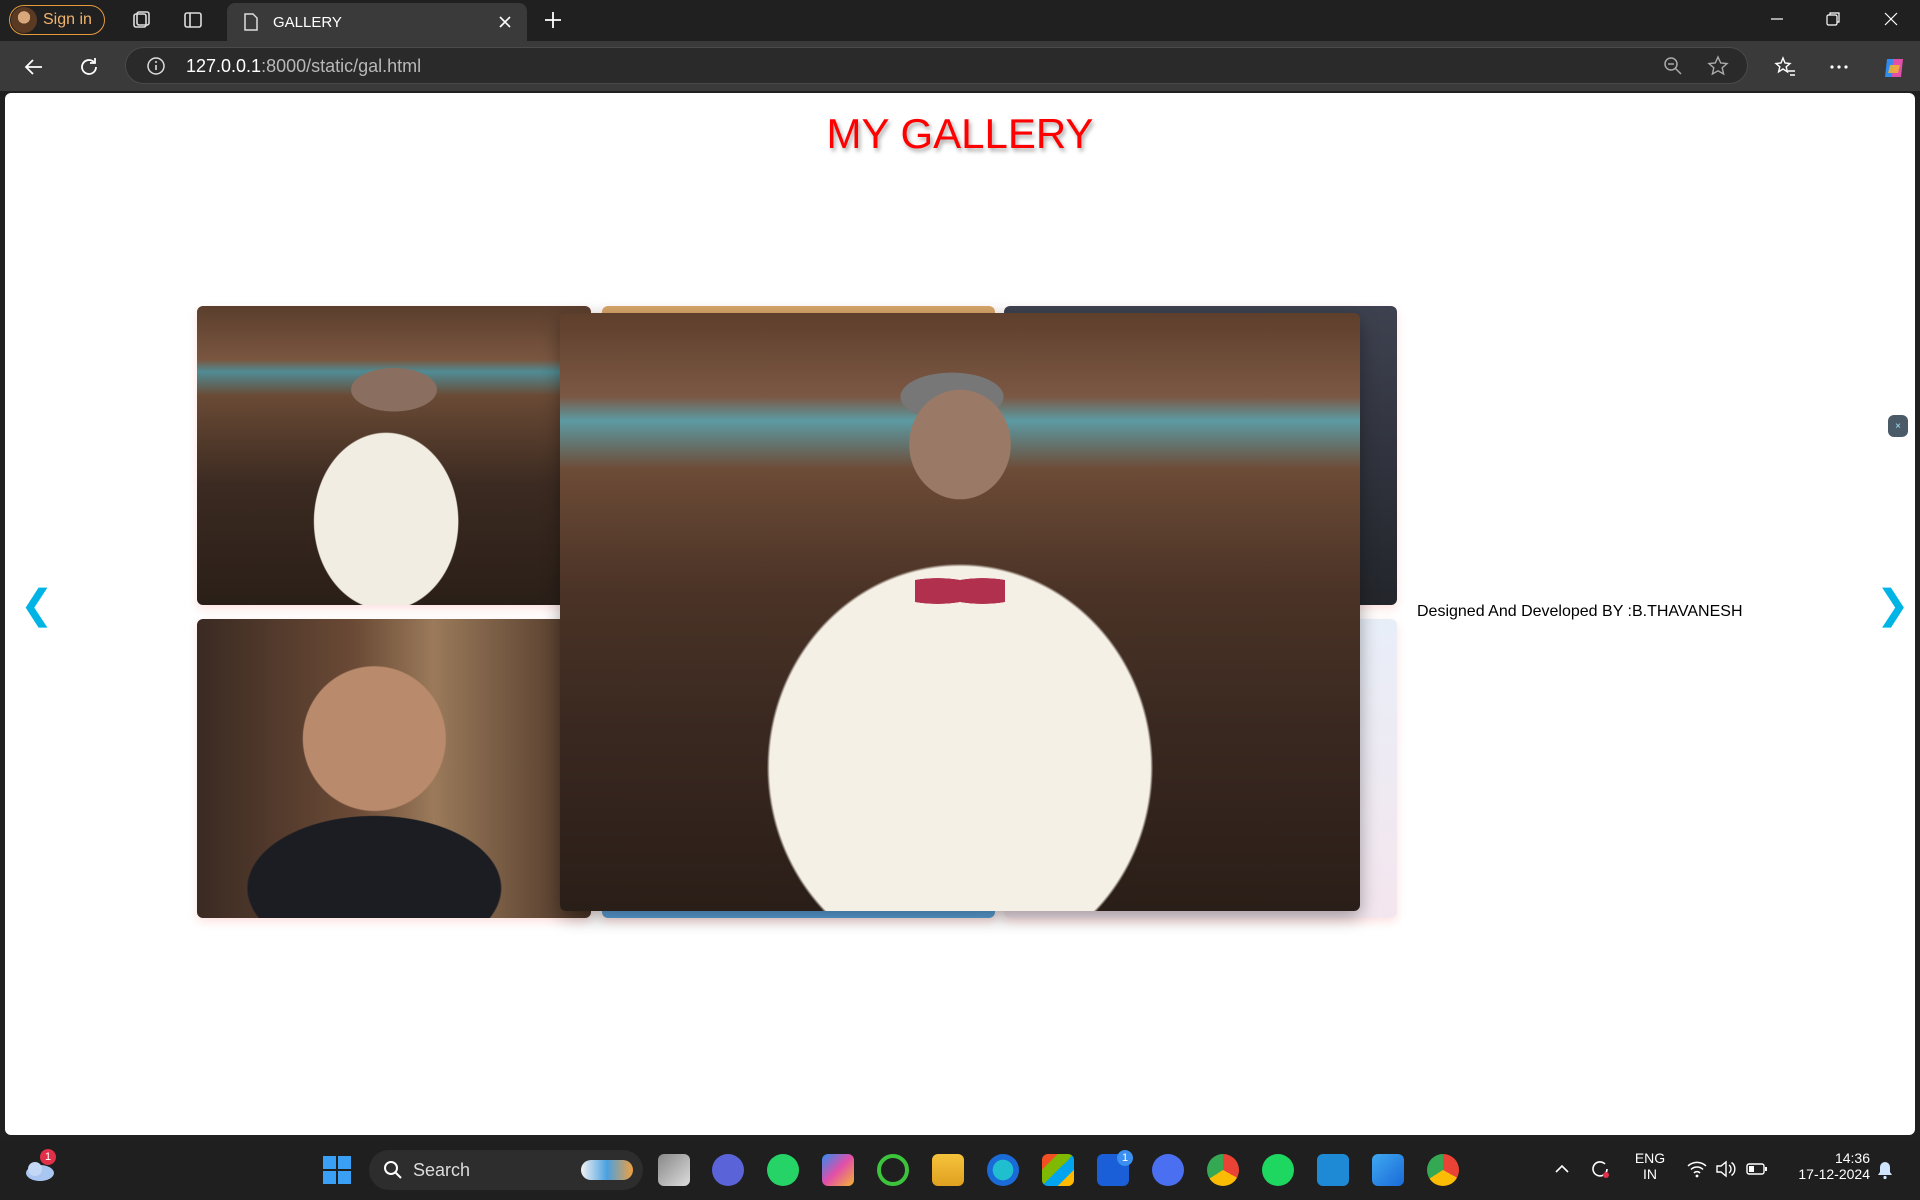 This screenshot has width=1920, height=1200. Describe the element at coordinates (1891, 19) in the screenshot. I see `close-window-icon` at that location.